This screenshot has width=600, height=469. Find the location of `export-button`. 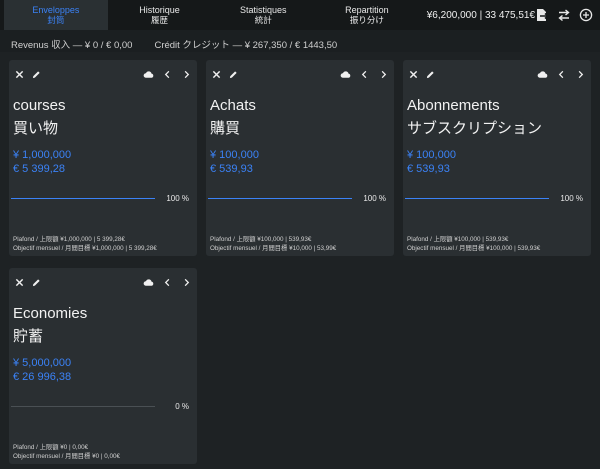

export-button is located at coordinates (542, 15).